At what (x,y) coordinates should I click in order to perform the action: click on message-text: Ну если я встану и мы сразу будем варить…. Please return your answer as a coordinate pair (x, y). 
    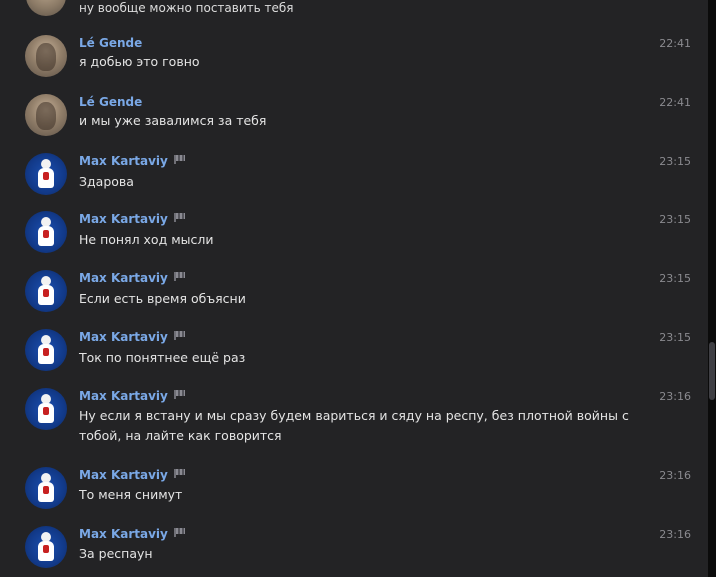
    Looking at the image, I should click on (354, 415).